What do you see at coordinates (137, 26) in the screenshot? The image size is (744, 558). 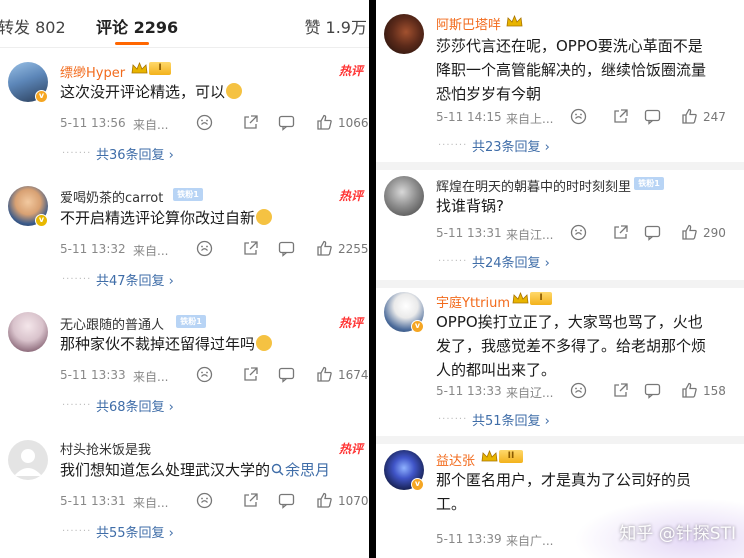 I see `tab-comments: 评论 2296` at bounding box center [137, 26].